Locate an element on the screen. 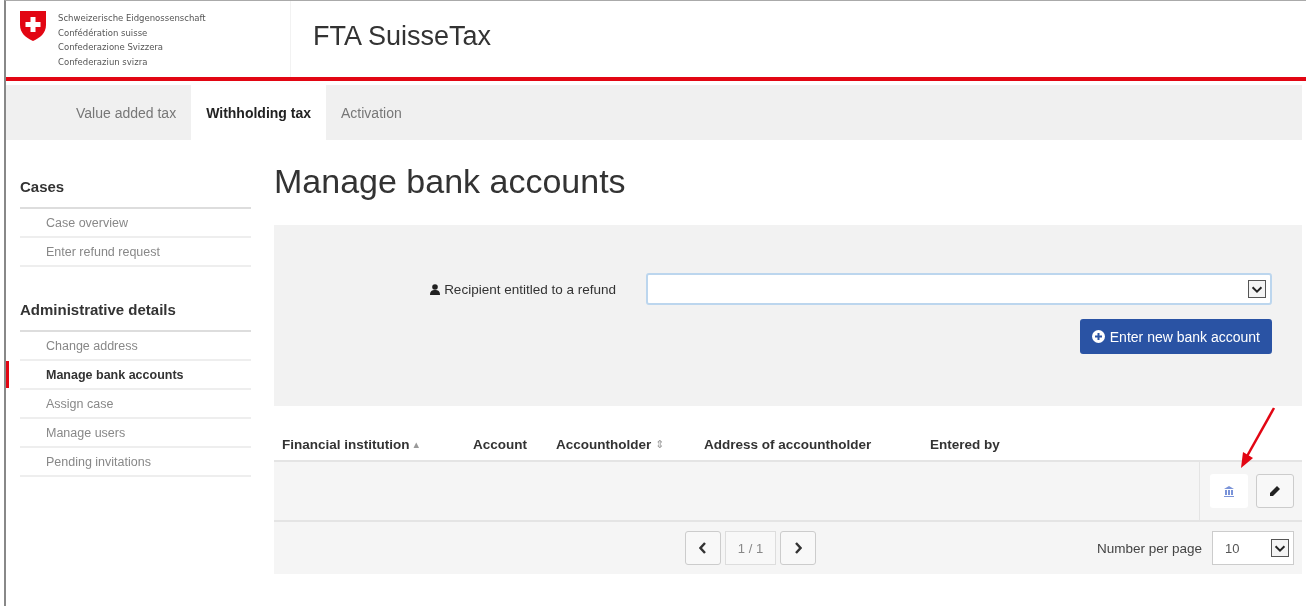 Image resolution: width=1306 pixels, height=606 pixels. agency-name: Schweizerische Eidgenossenschaft Confédération suisse Confederazione Svizzera Confederaziun svizra is located at coordinates (132, 40).